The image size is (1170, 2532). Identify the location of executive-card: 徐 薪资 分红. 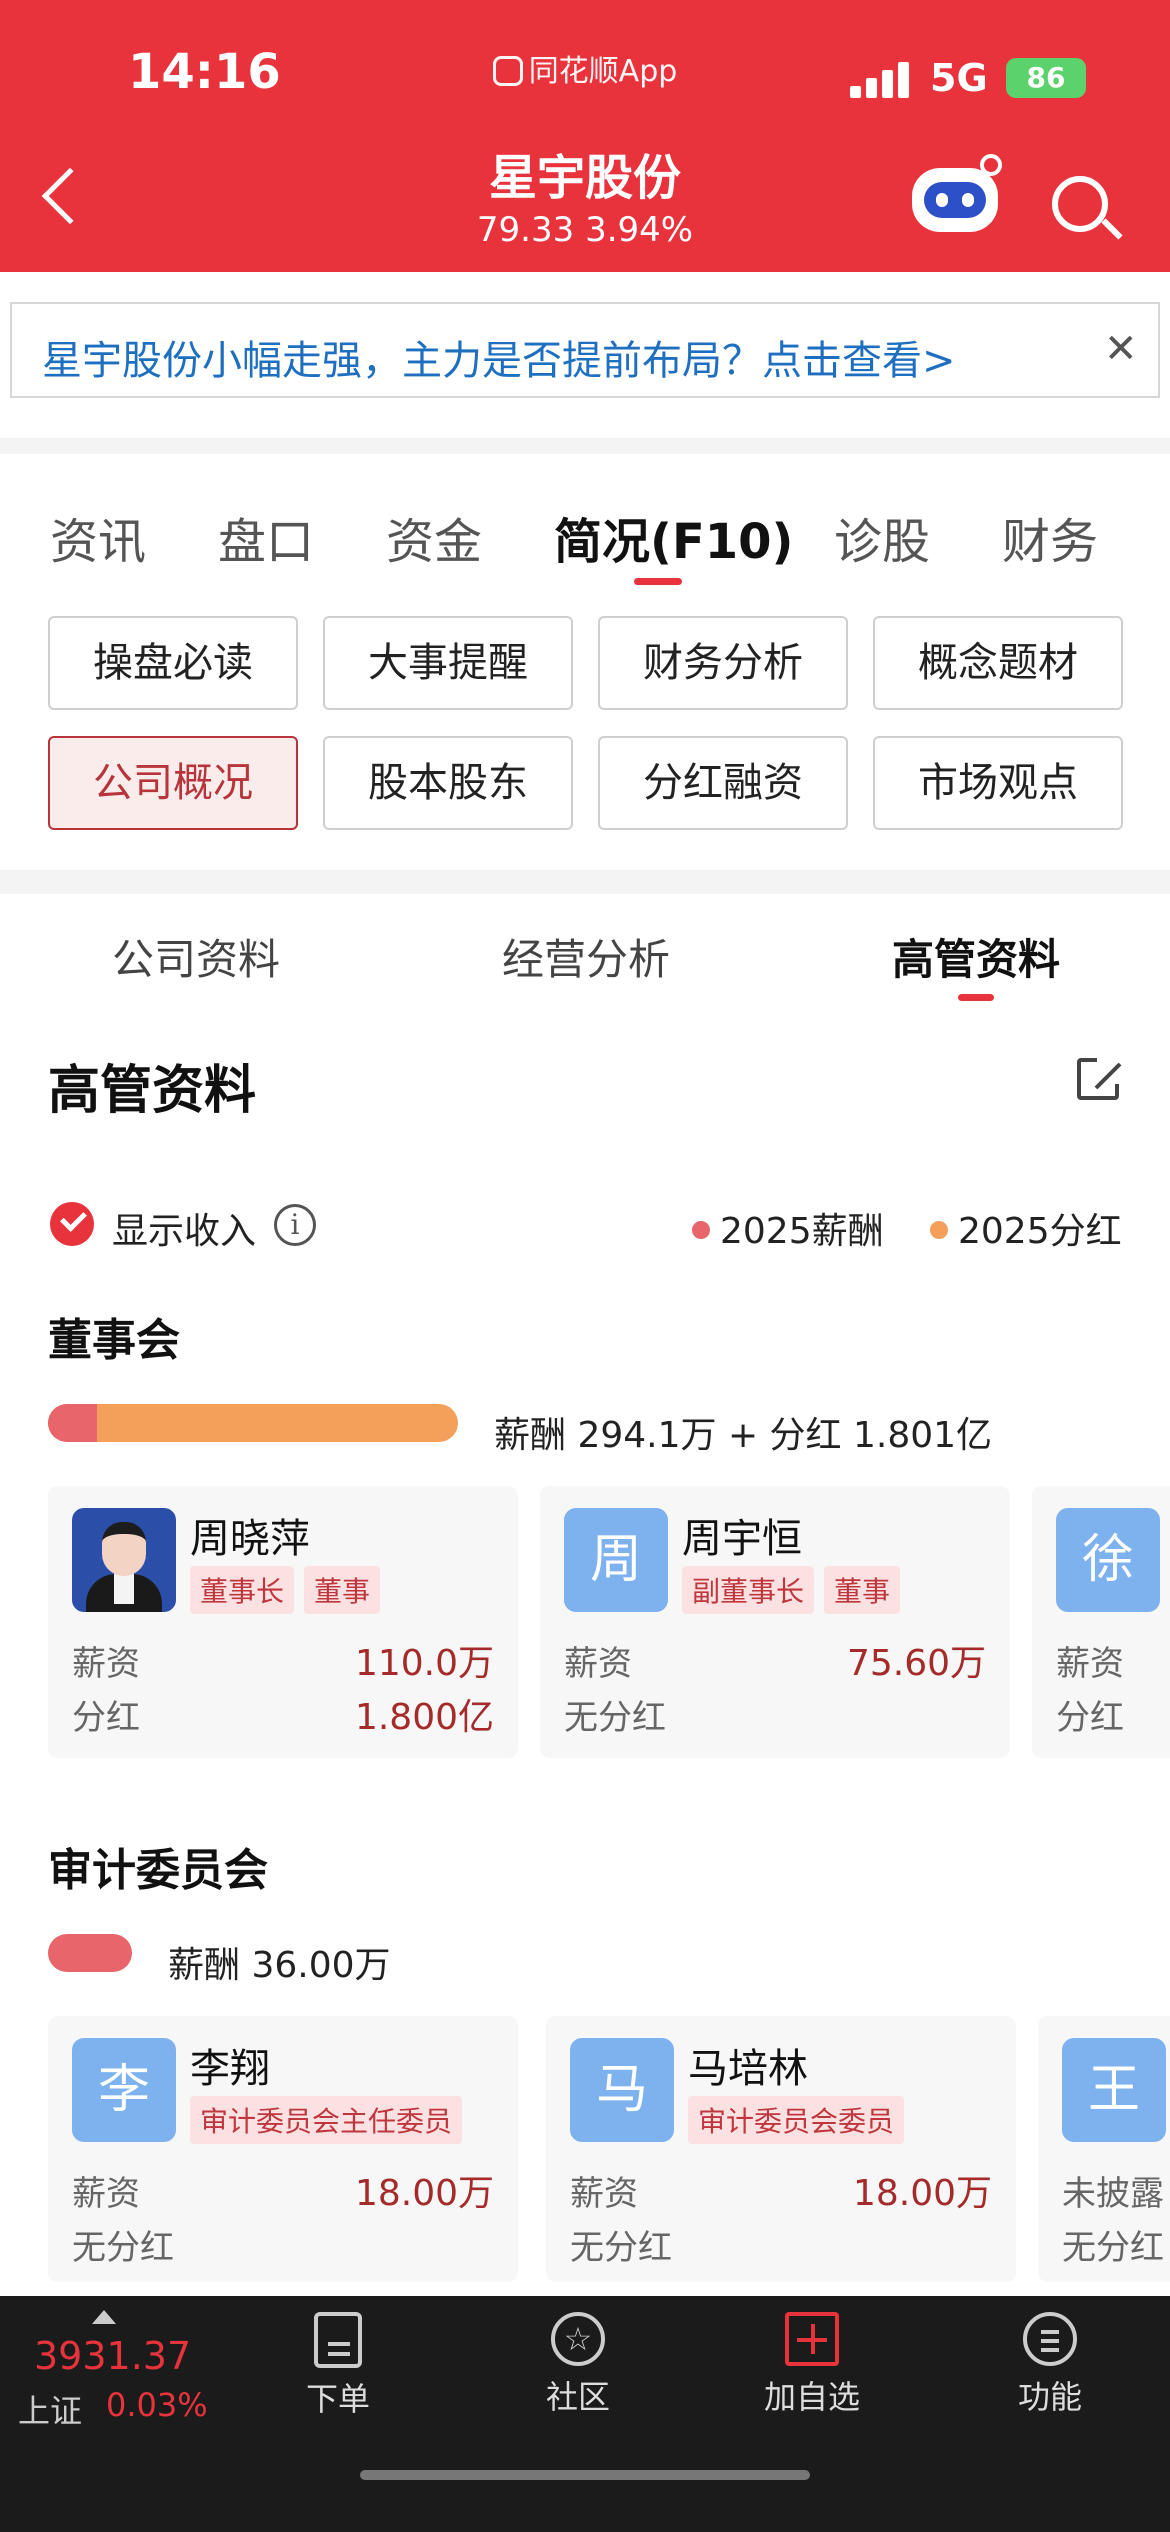
(1101, 1622).